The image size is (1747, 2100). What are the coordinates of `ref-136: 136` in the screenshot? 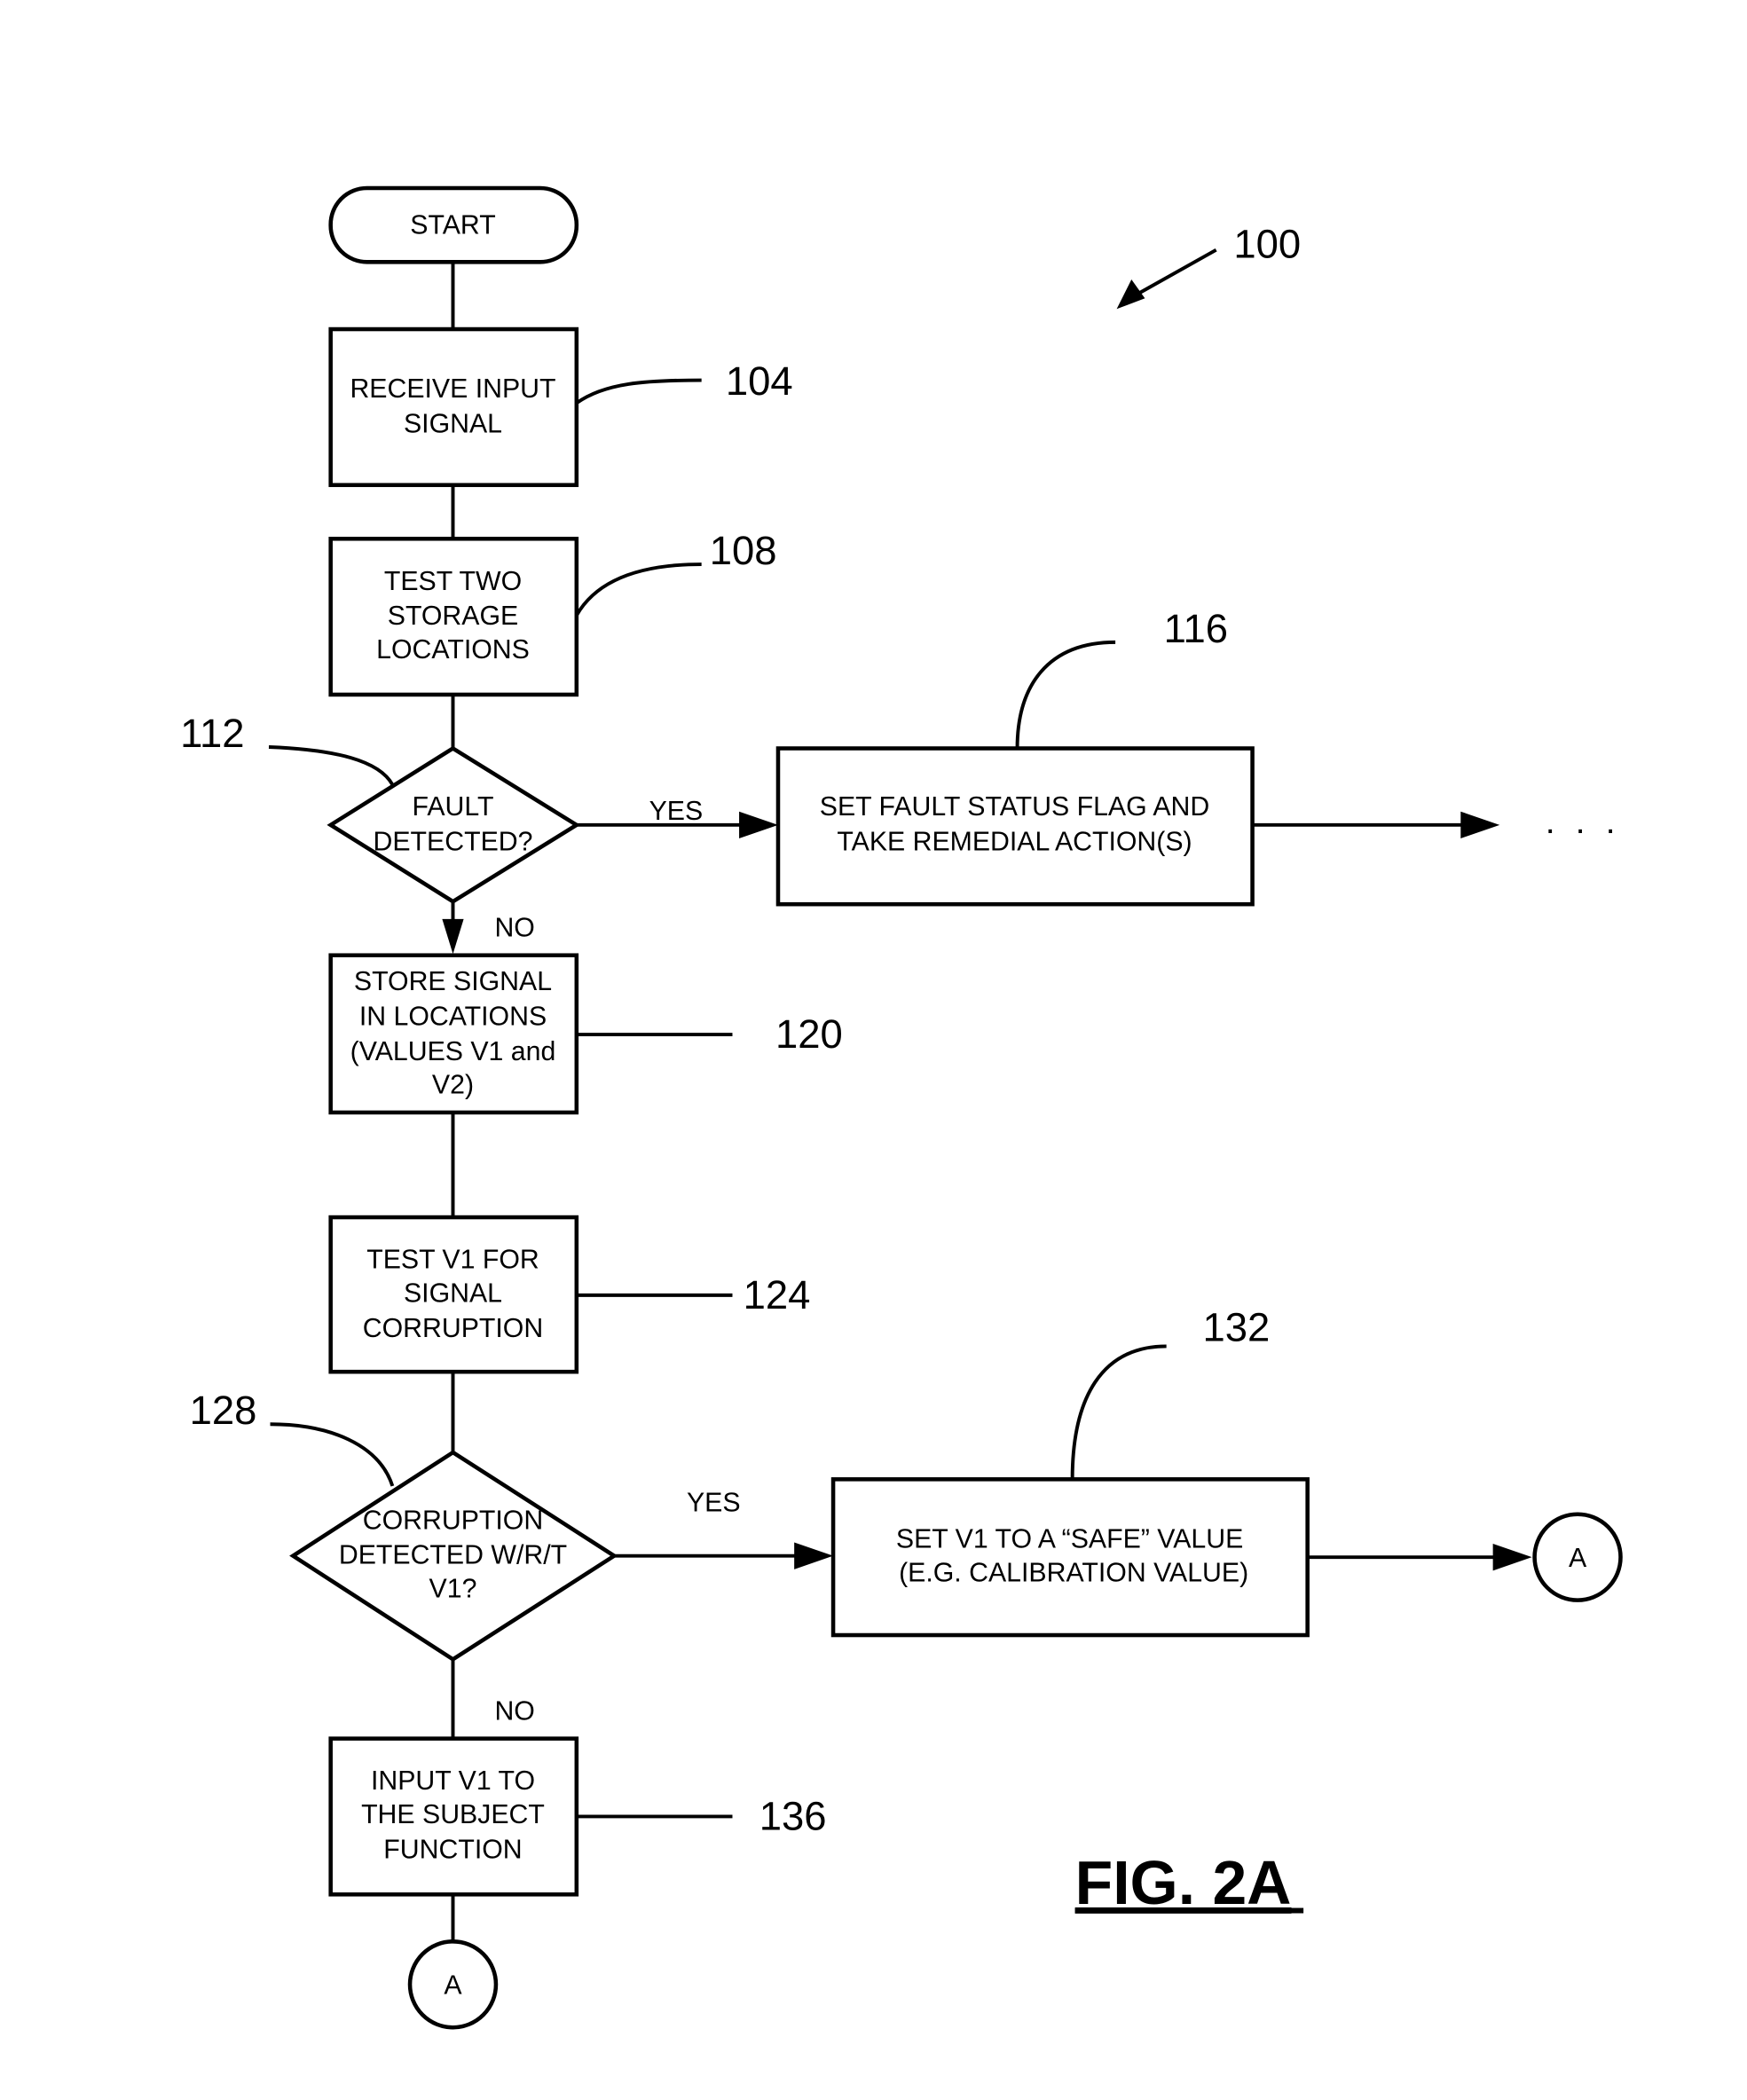 It's located at (793, 1816).